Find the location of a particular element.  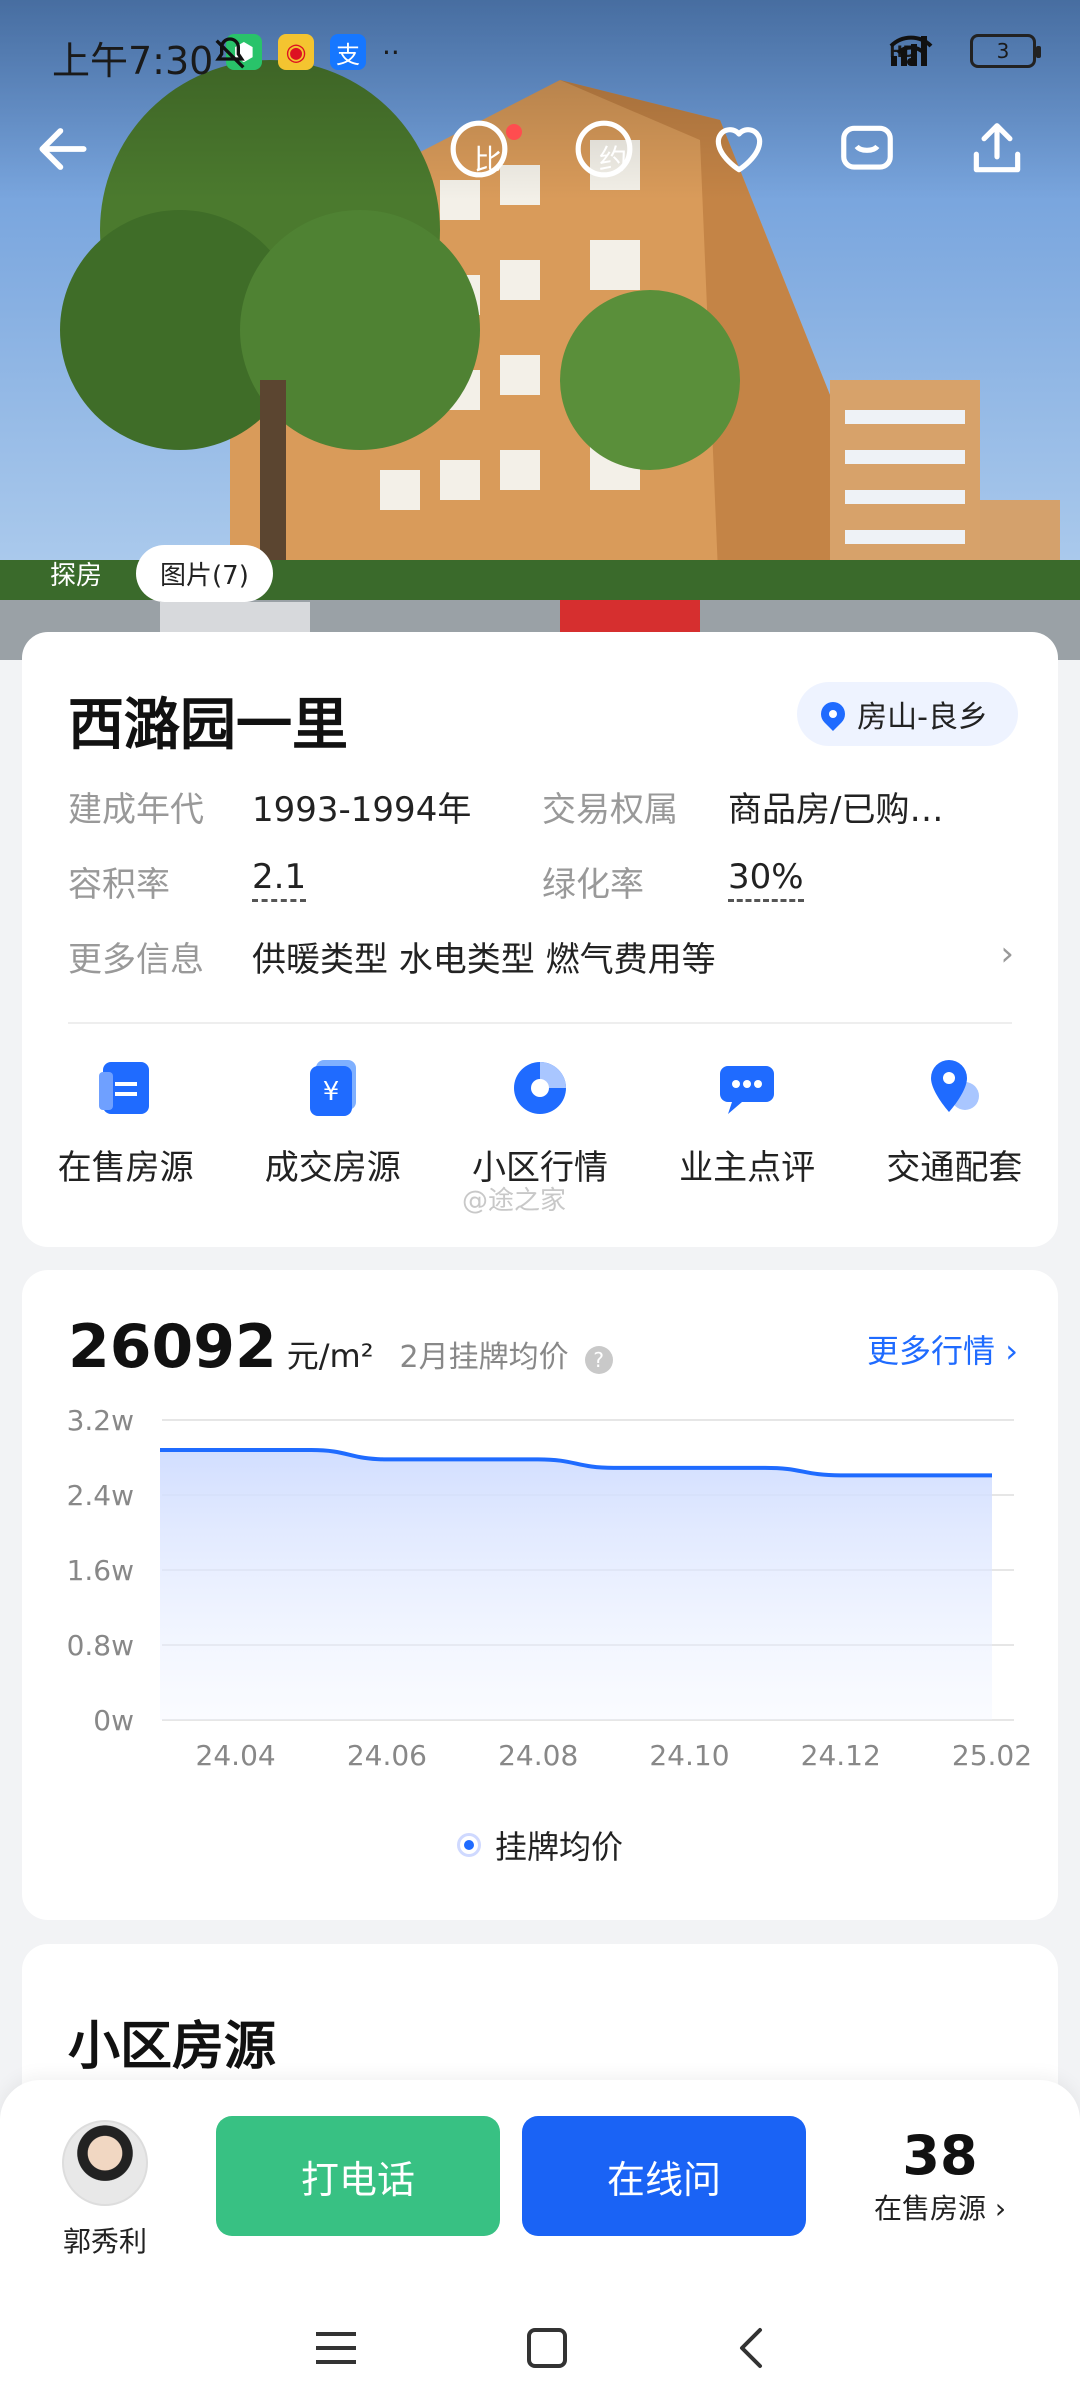

built-year-value: 1993-1994年 is located at coordinates (362, 810).